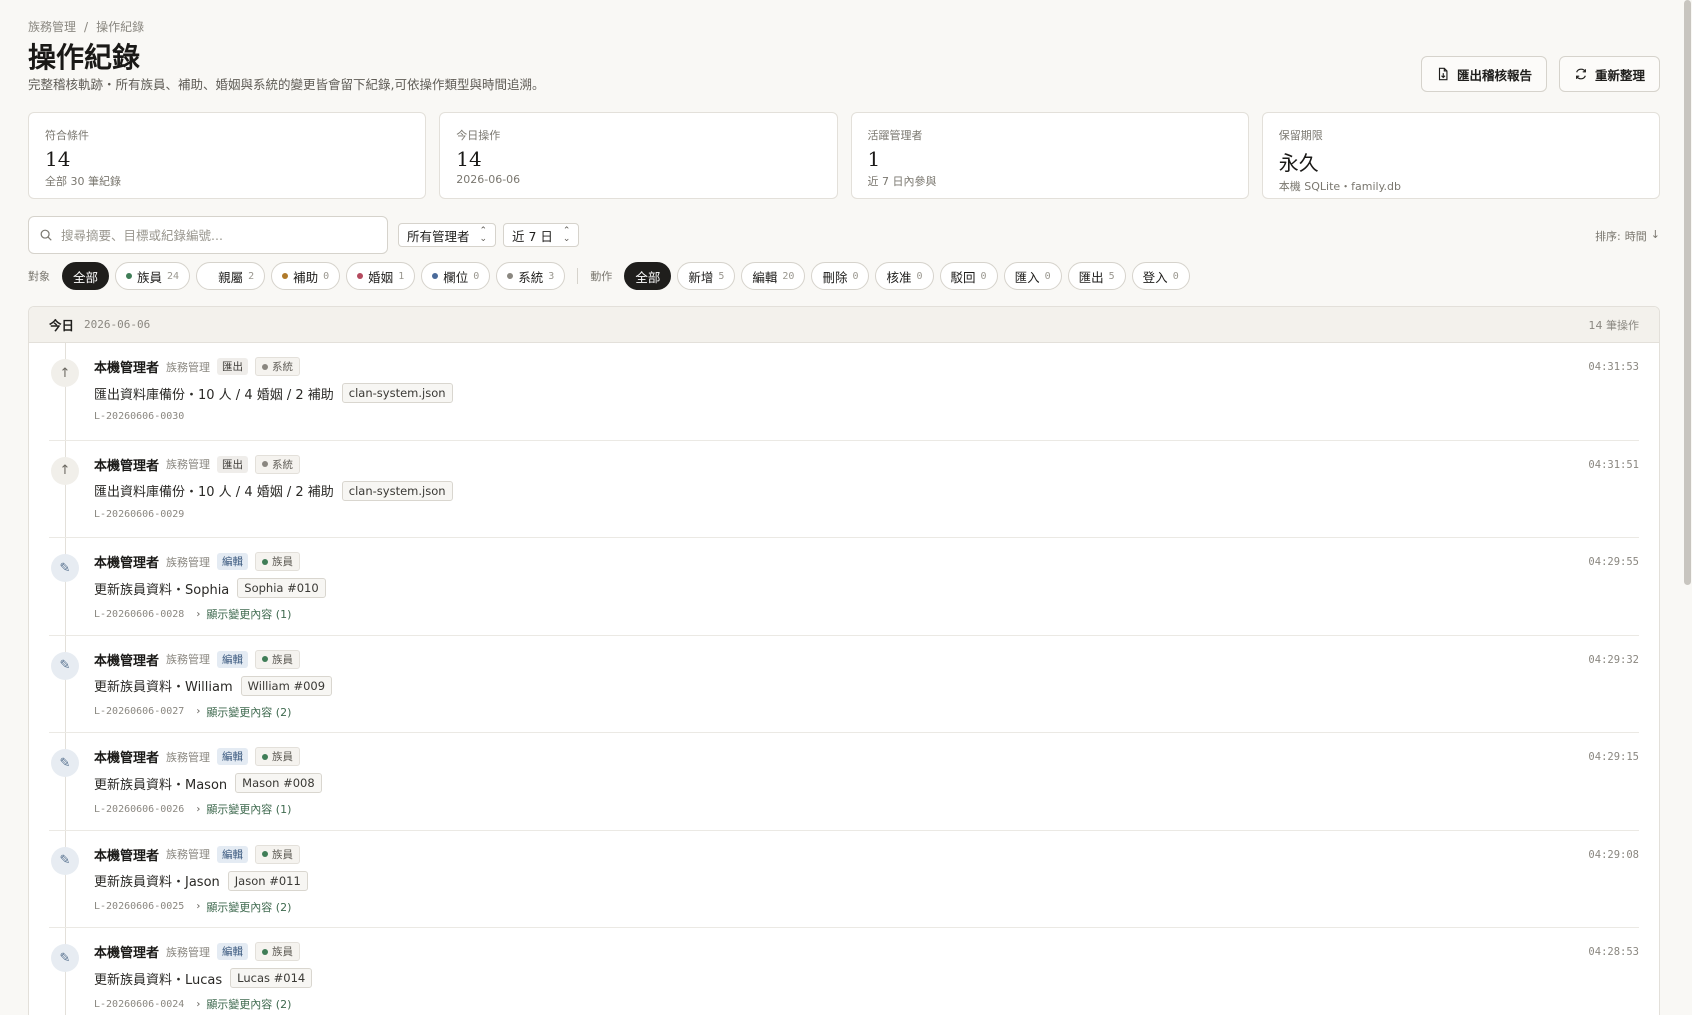 The height and width of the screenshot is (1015, 1692). I want to click on object-chip-member: 族員 24, so click(153, 276).